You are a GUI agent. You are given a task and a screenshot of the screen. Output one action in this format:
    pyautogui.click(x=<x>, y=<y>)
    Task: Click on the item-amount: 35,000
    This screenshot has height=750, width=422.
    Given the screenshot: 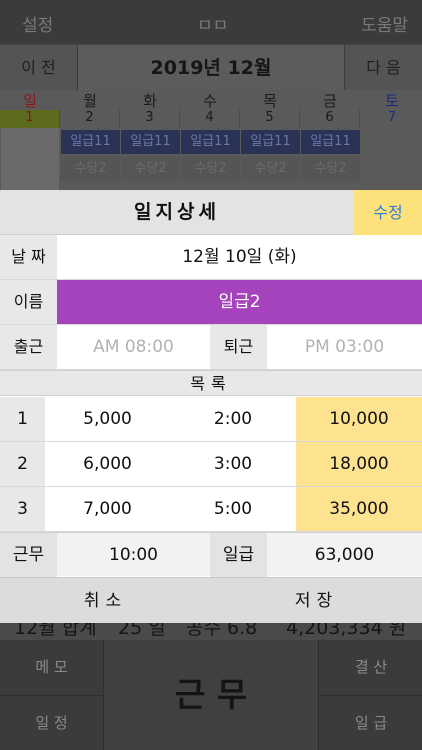 What is the action you would take?
    pyautogui.click(x=359, y=509)
    